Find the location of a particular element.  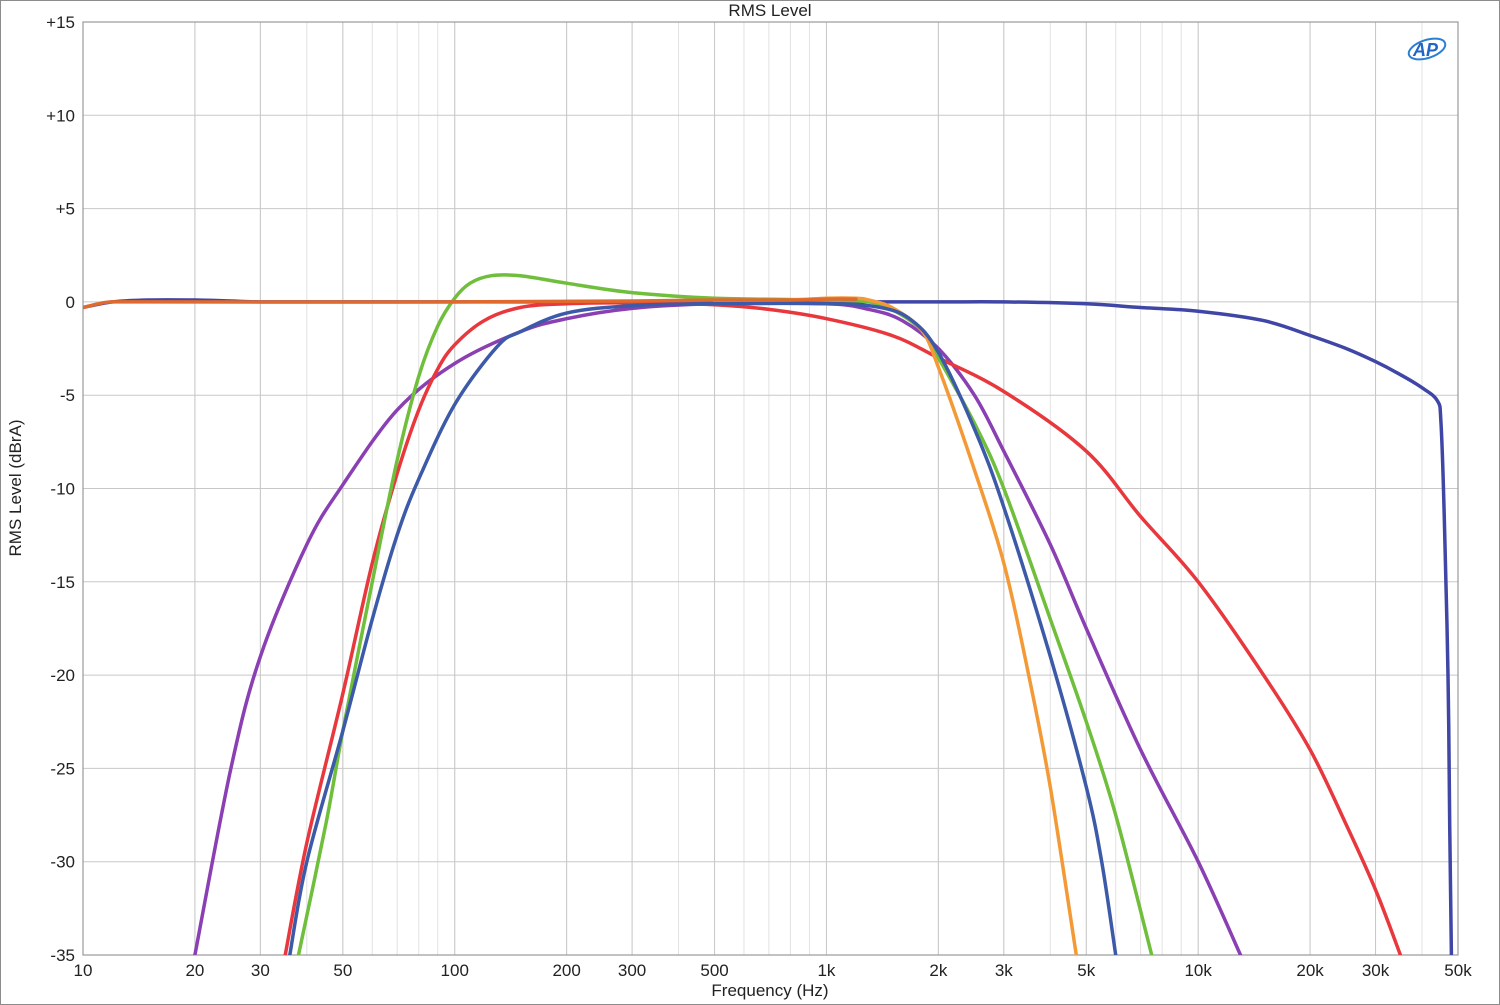

x-tick-label: 200 is located at coordinates (566, 970).